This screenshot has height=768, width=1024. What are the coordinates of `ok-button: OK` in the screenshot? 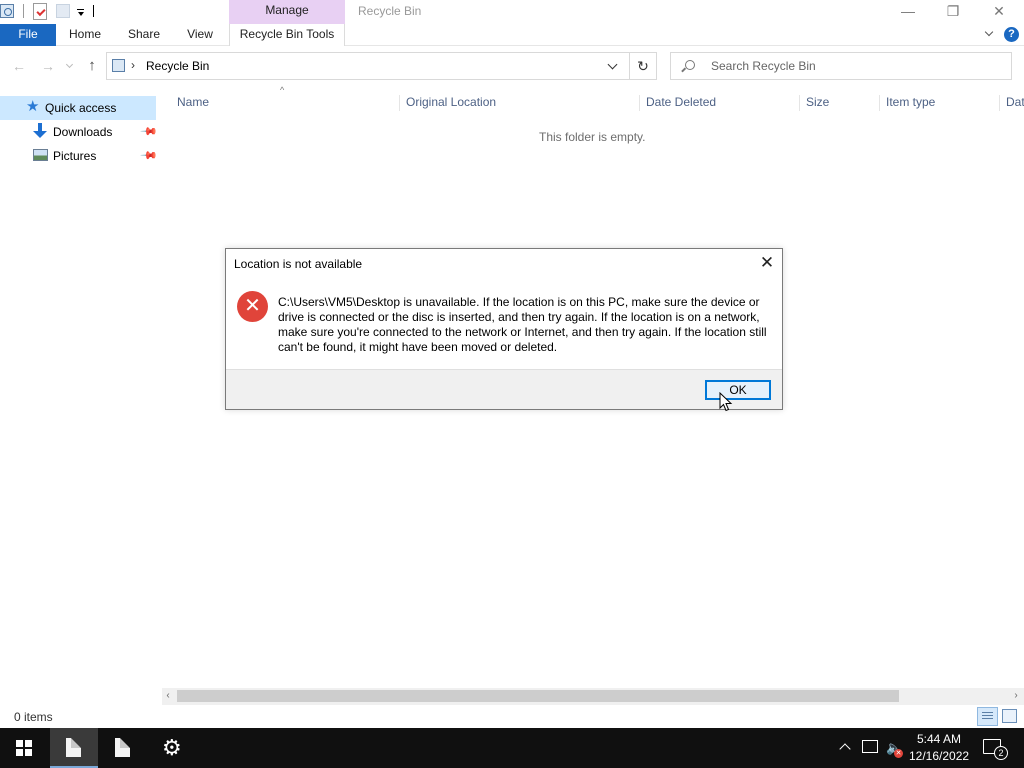 It's located at (738, 390).